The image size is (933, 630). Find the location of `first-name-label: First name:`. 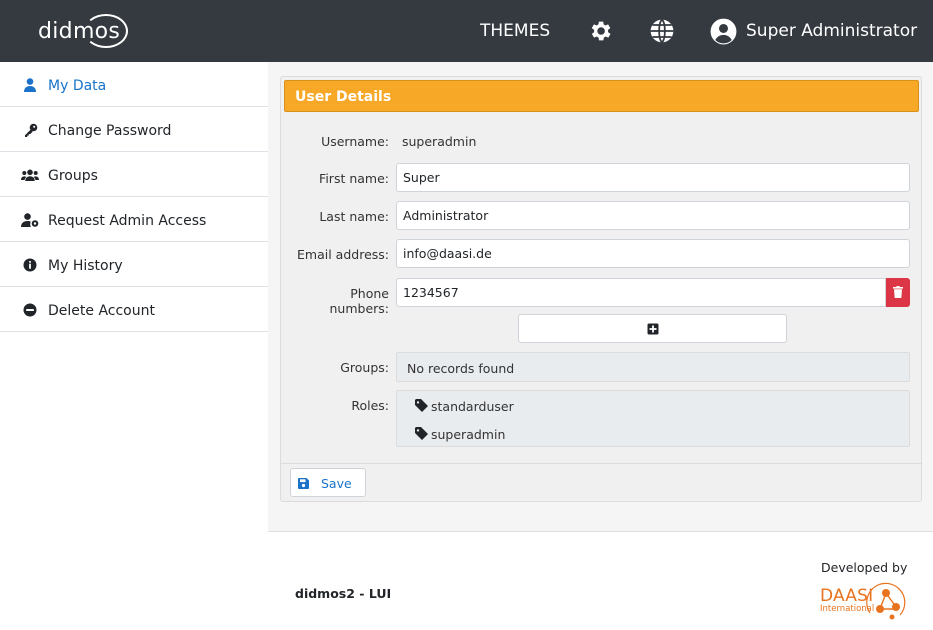

first-name-label: First name: is located at coordinates (354, 178).